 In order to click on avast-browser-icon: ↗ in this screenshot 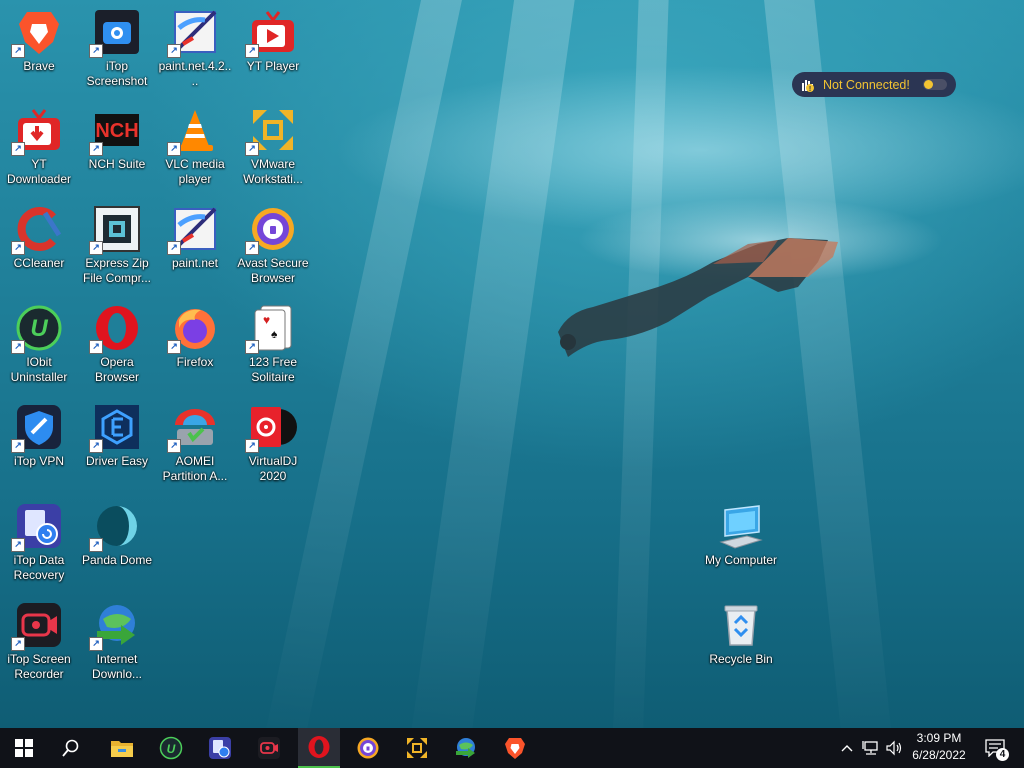, I will do `click(271, 230)`.